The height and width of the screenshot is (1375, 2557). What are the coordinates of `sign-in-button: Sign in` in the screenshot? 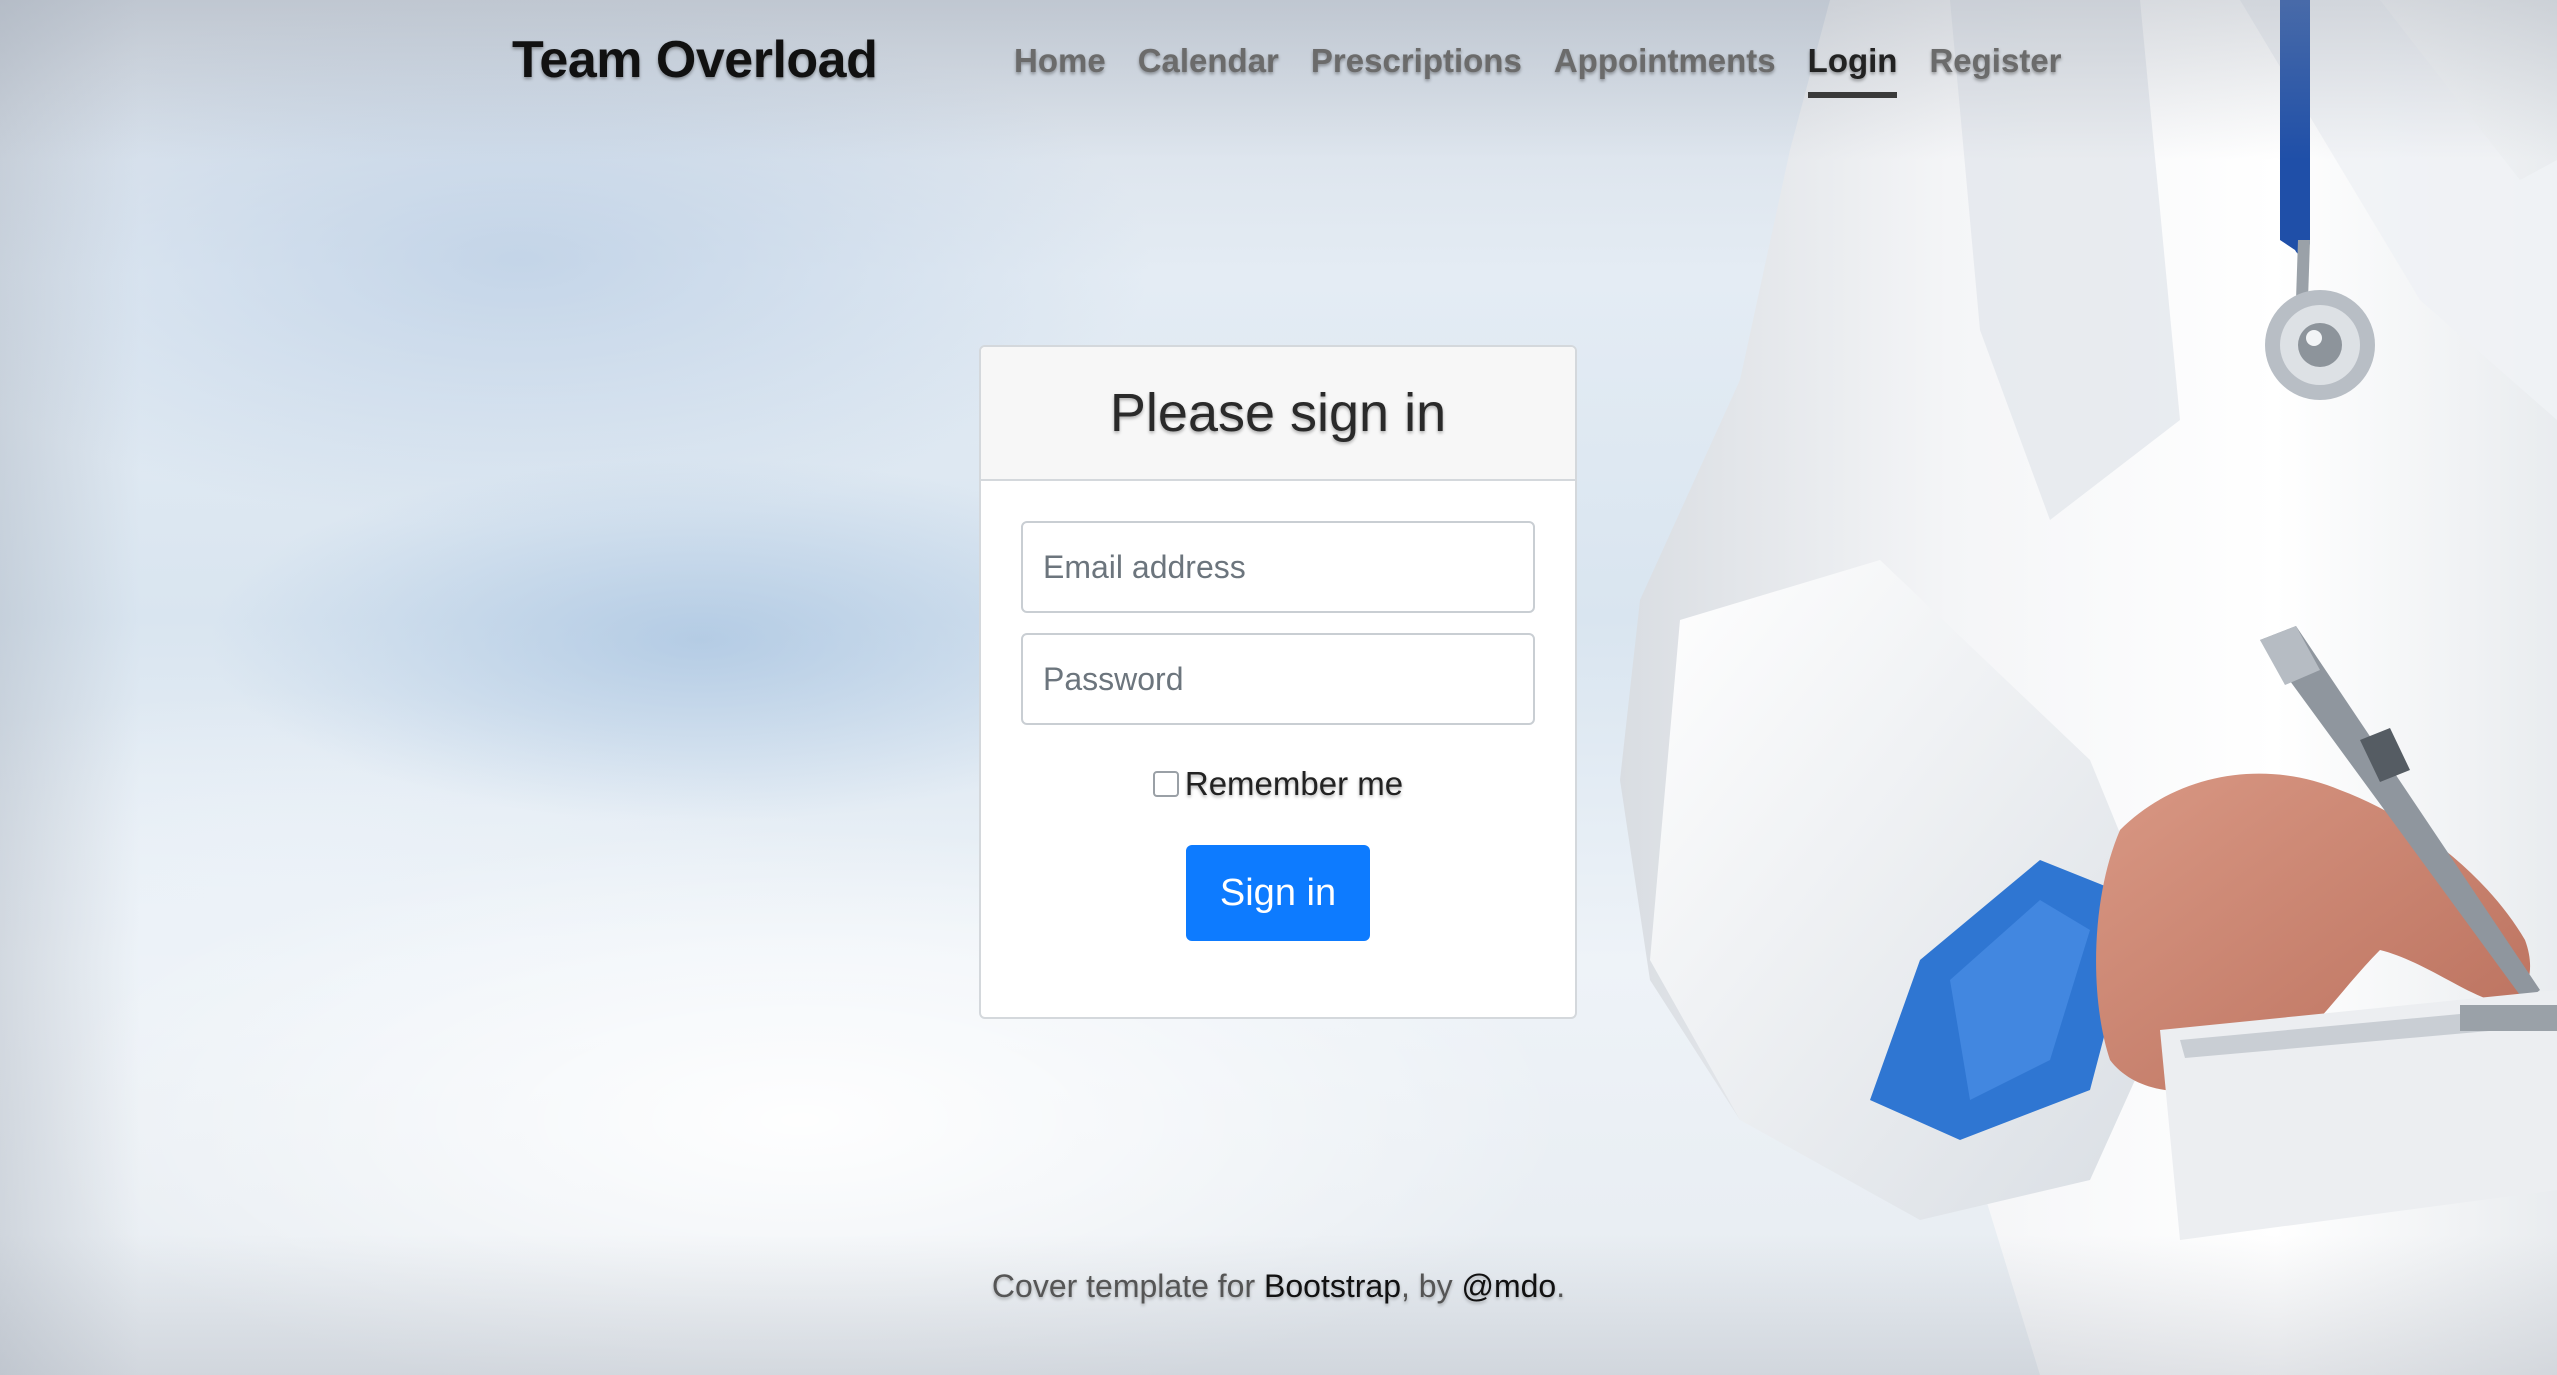 It's located at (1278, 893).